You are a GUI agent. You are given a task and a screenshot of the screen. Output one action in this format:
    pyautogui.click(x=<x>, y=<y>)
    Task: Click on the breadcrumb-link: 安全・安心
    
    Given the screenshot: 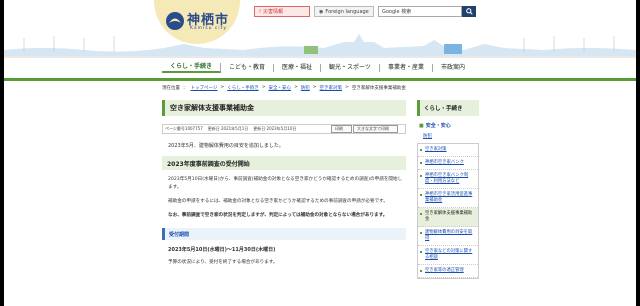 What is the action you would take?
    pyautogui.click(x=279, y=88)
    